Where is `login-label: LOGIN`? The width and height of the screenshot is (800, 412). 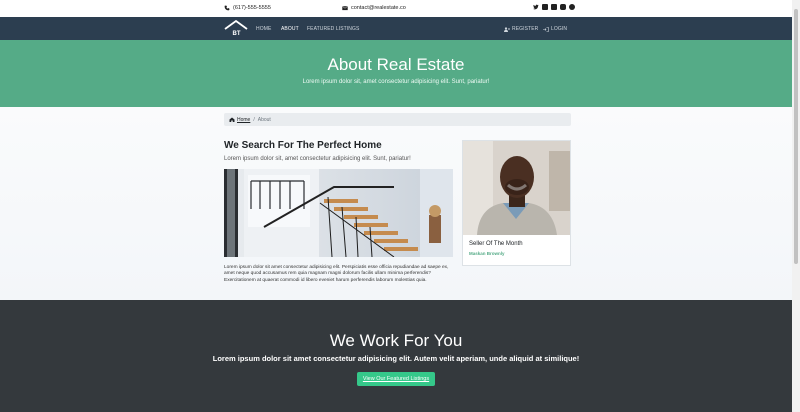
login-label: LOGIN is located at coordinates (559, 29).